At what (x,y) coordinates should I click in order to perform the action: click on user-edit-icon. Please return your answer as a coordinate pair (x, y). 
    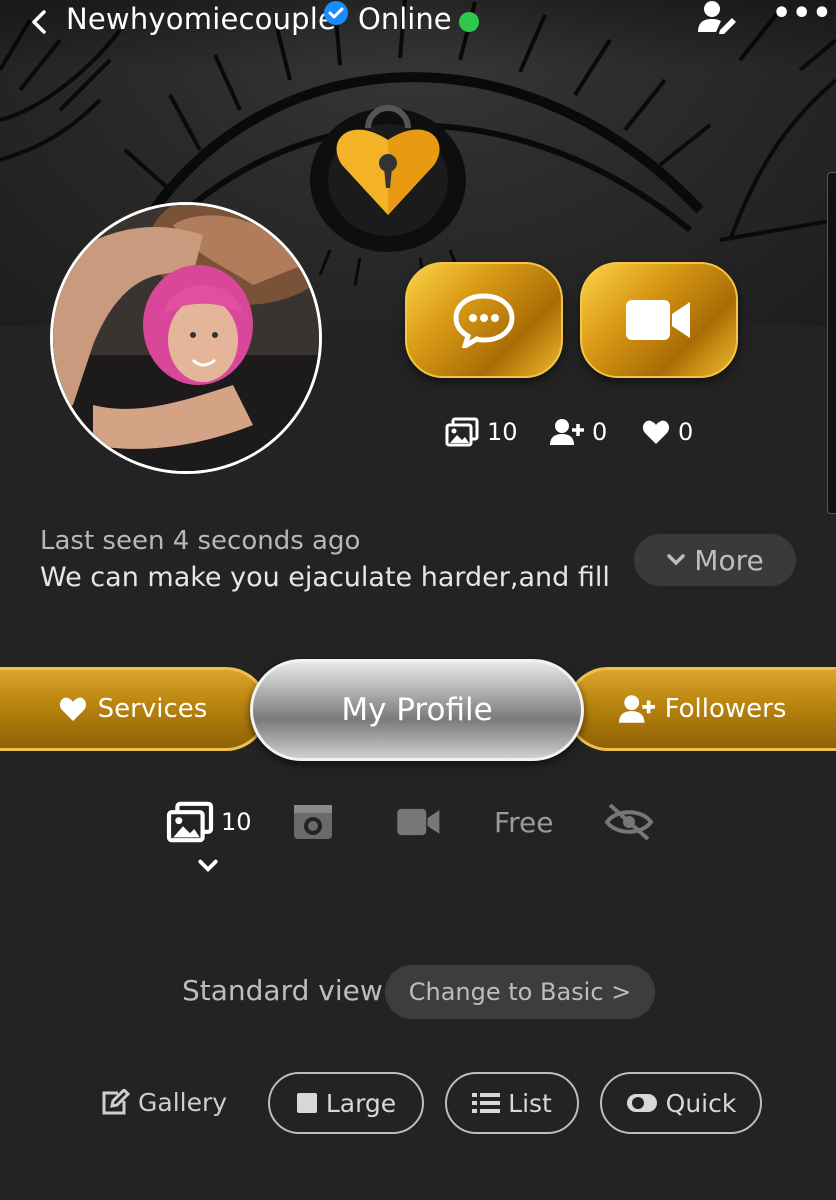
    Looking at the image, I should click on (717, 17).